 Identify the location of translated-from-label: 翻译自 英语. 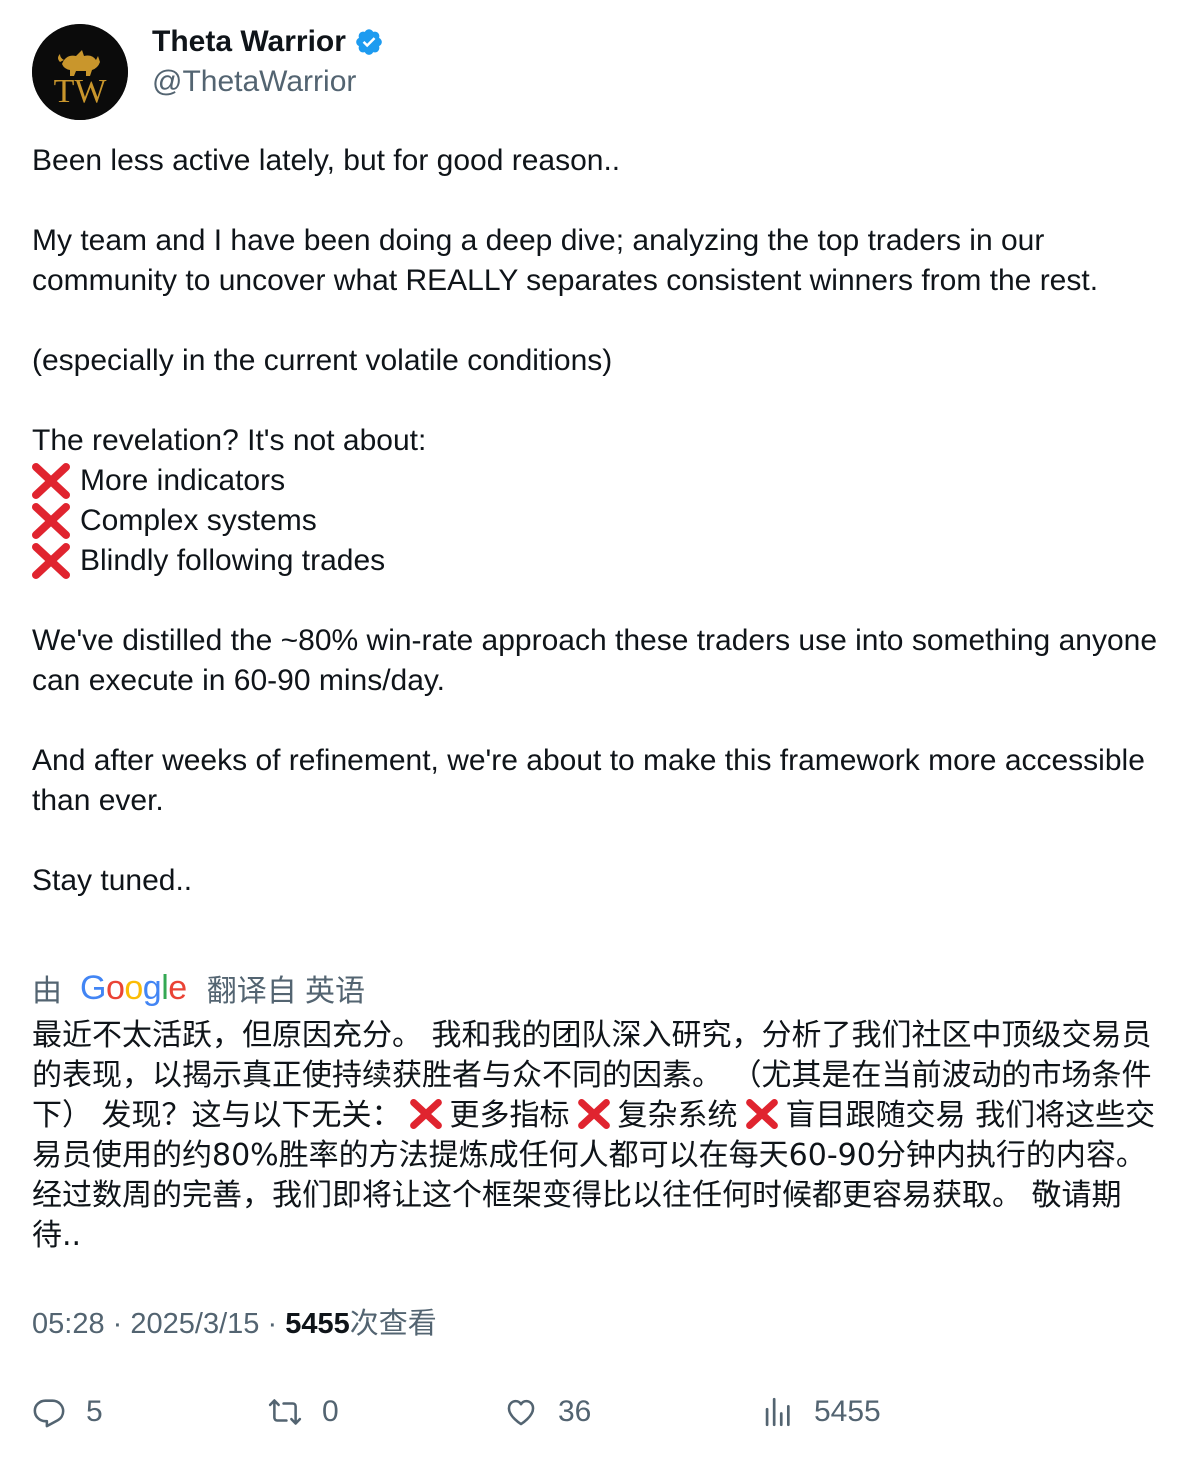
(286, 991).